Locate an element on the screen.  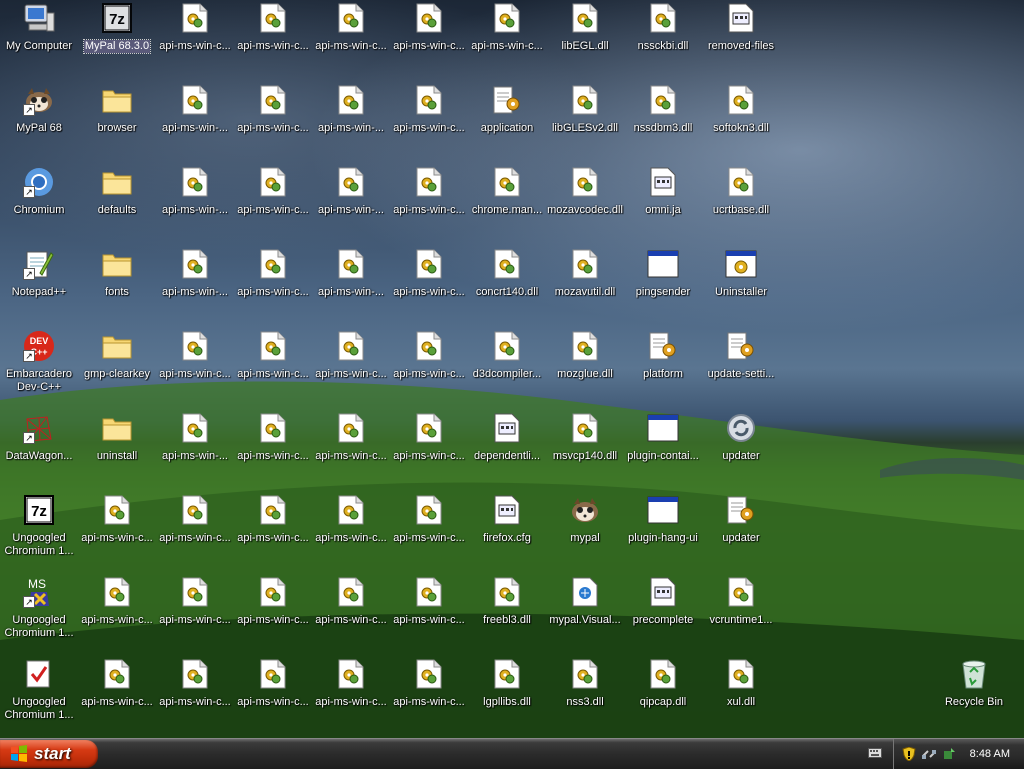
desktop-icon-my-computer: My Computer is located at coordinates (39, 40).